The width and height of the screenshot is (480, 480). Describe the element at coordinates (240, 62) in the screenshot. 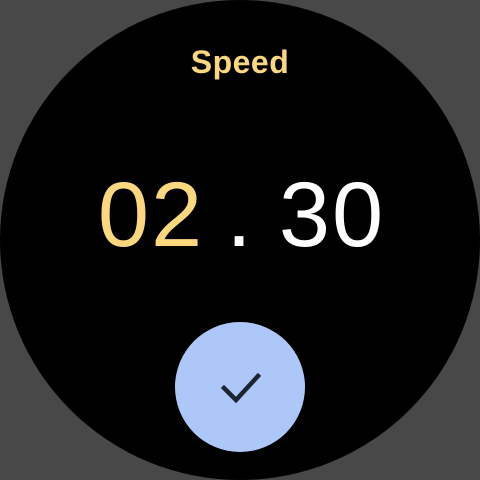

I see `picker-title: Speed` at that location.